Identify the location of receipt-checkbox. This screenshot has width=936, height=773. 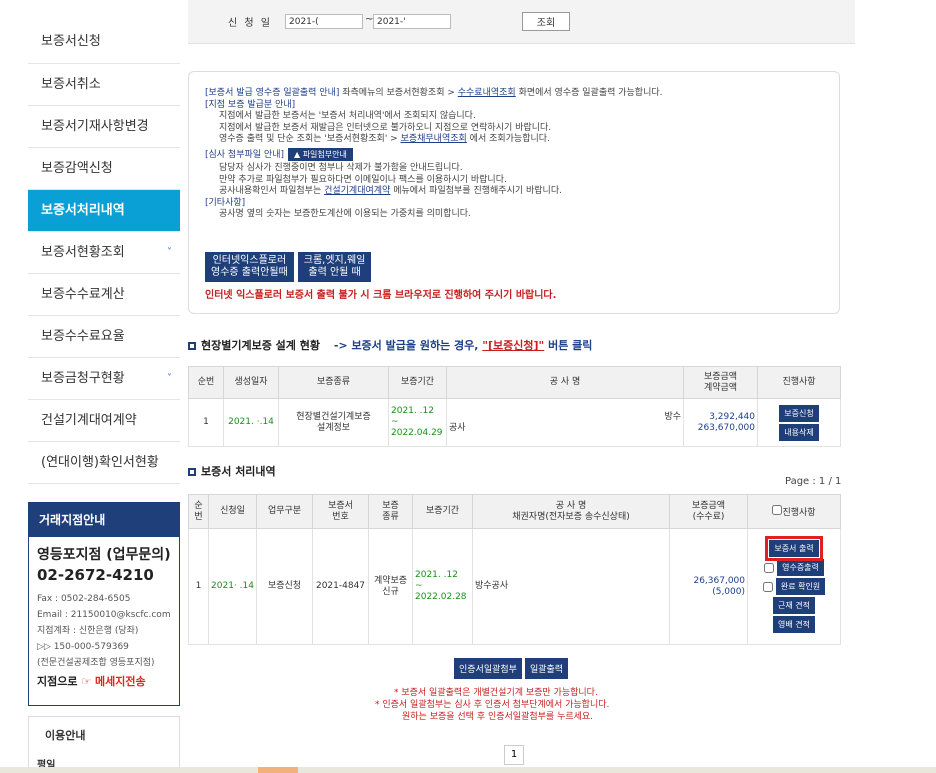
(769, 567).